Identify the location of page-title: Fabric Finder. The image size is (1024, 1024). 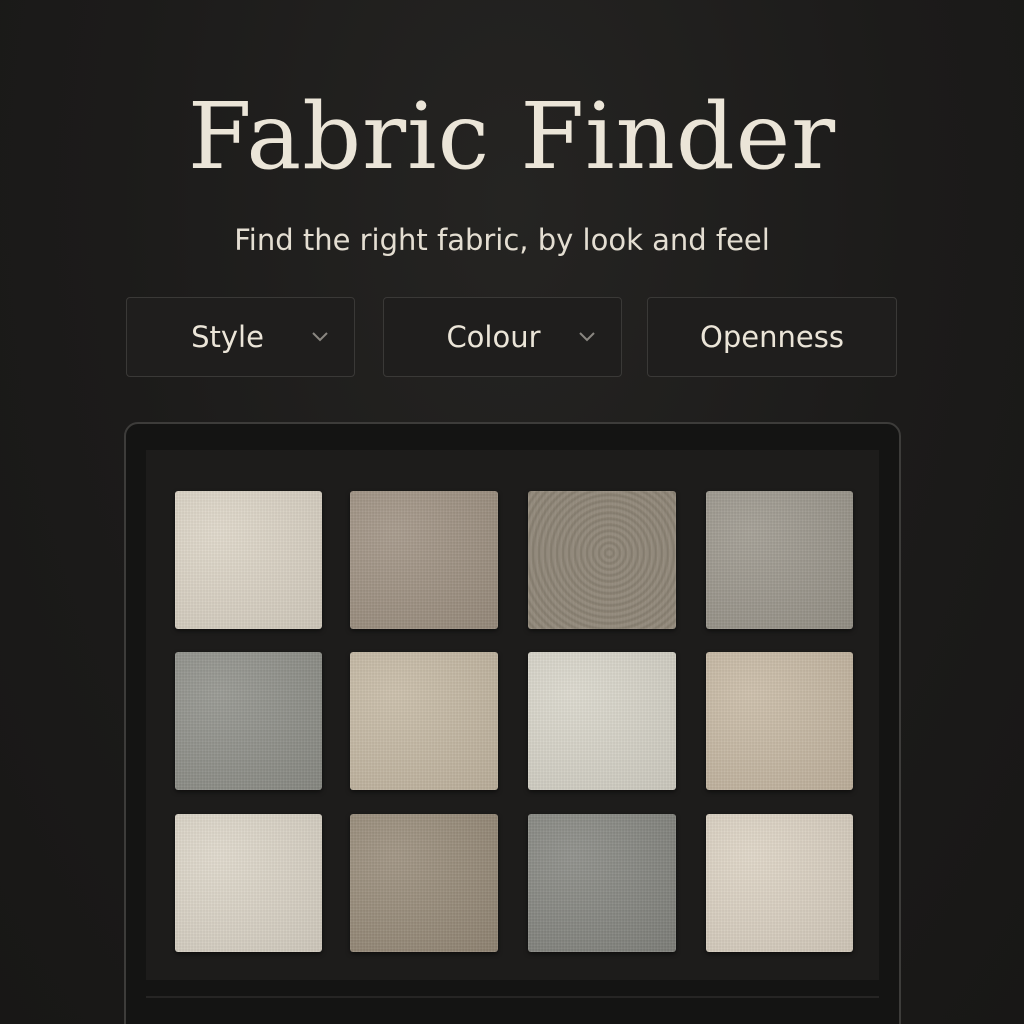
(512, 136).